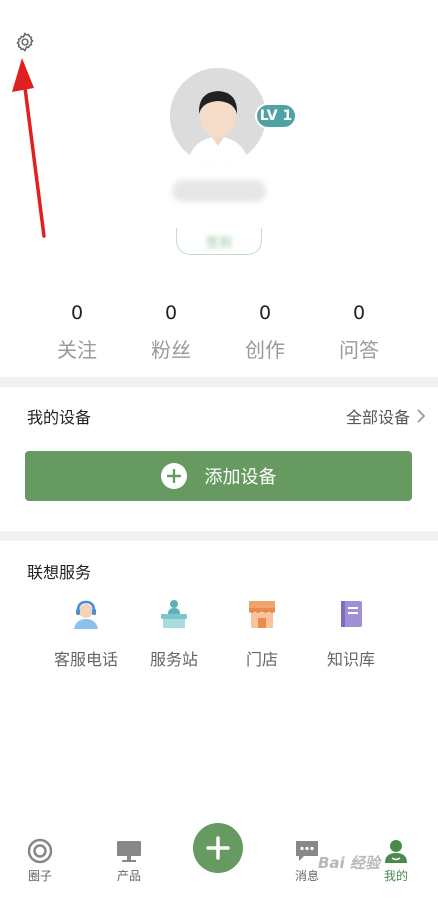 The width and height of the screenshot is (438, 910). What do you see at coordinates (40, 851) in the screenshot?
I see `circle-icon` at bounding box center [40, 851].